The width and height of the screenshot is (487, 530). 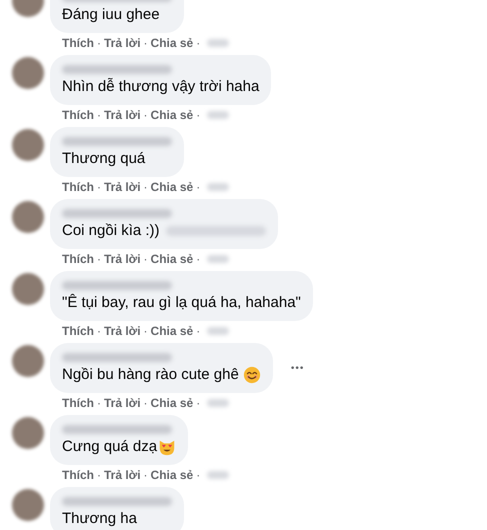 I want to click on comment-text: Đáng iuu ghee, so click(x=111, y=15).